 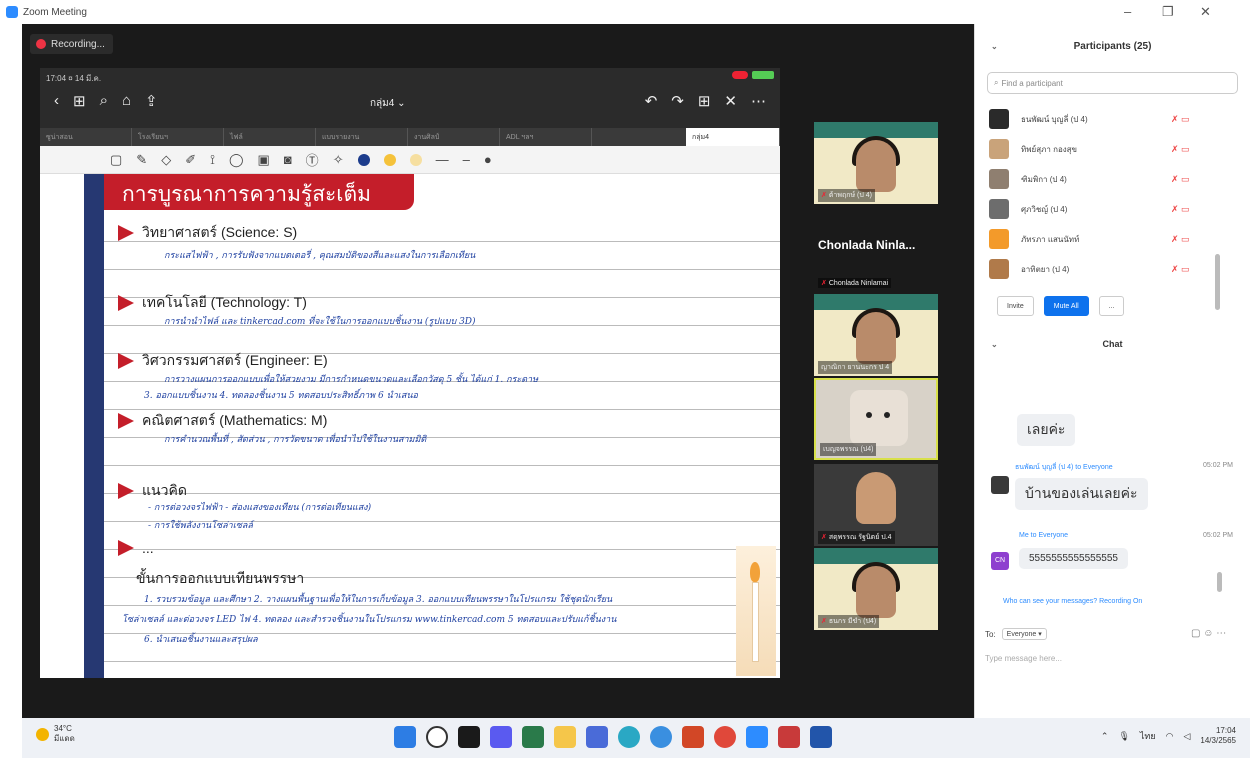 What do you see at coordinates (141, 160) in the screenshot?
I see `pen-icon: ✎` at bounding box center [141, 160].